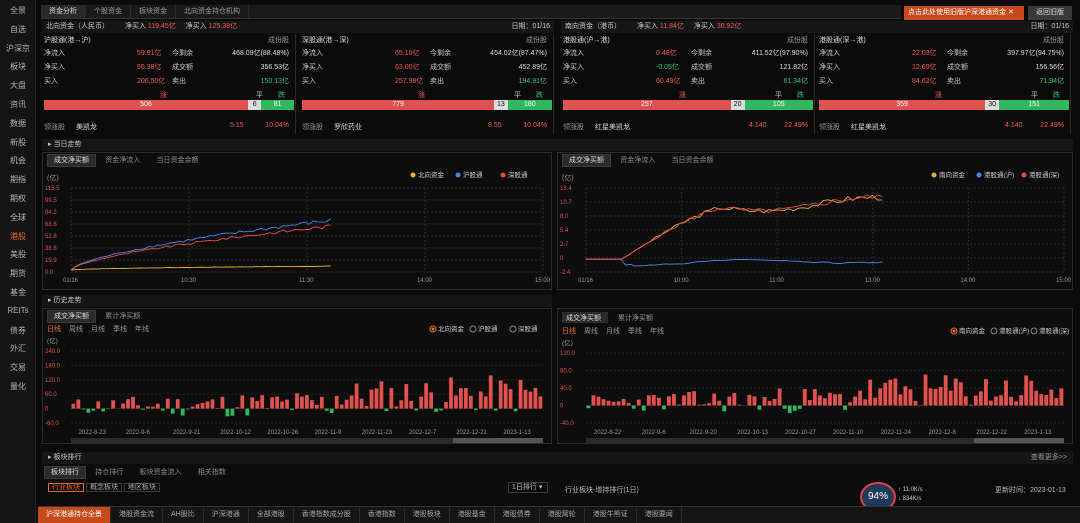 This screenshot has height=523, width=1080. What do you see at coordinates (65, 472) in the screenshot?
I see `sector-tab-rank: 板块排行` at bounding box center [65, 472].